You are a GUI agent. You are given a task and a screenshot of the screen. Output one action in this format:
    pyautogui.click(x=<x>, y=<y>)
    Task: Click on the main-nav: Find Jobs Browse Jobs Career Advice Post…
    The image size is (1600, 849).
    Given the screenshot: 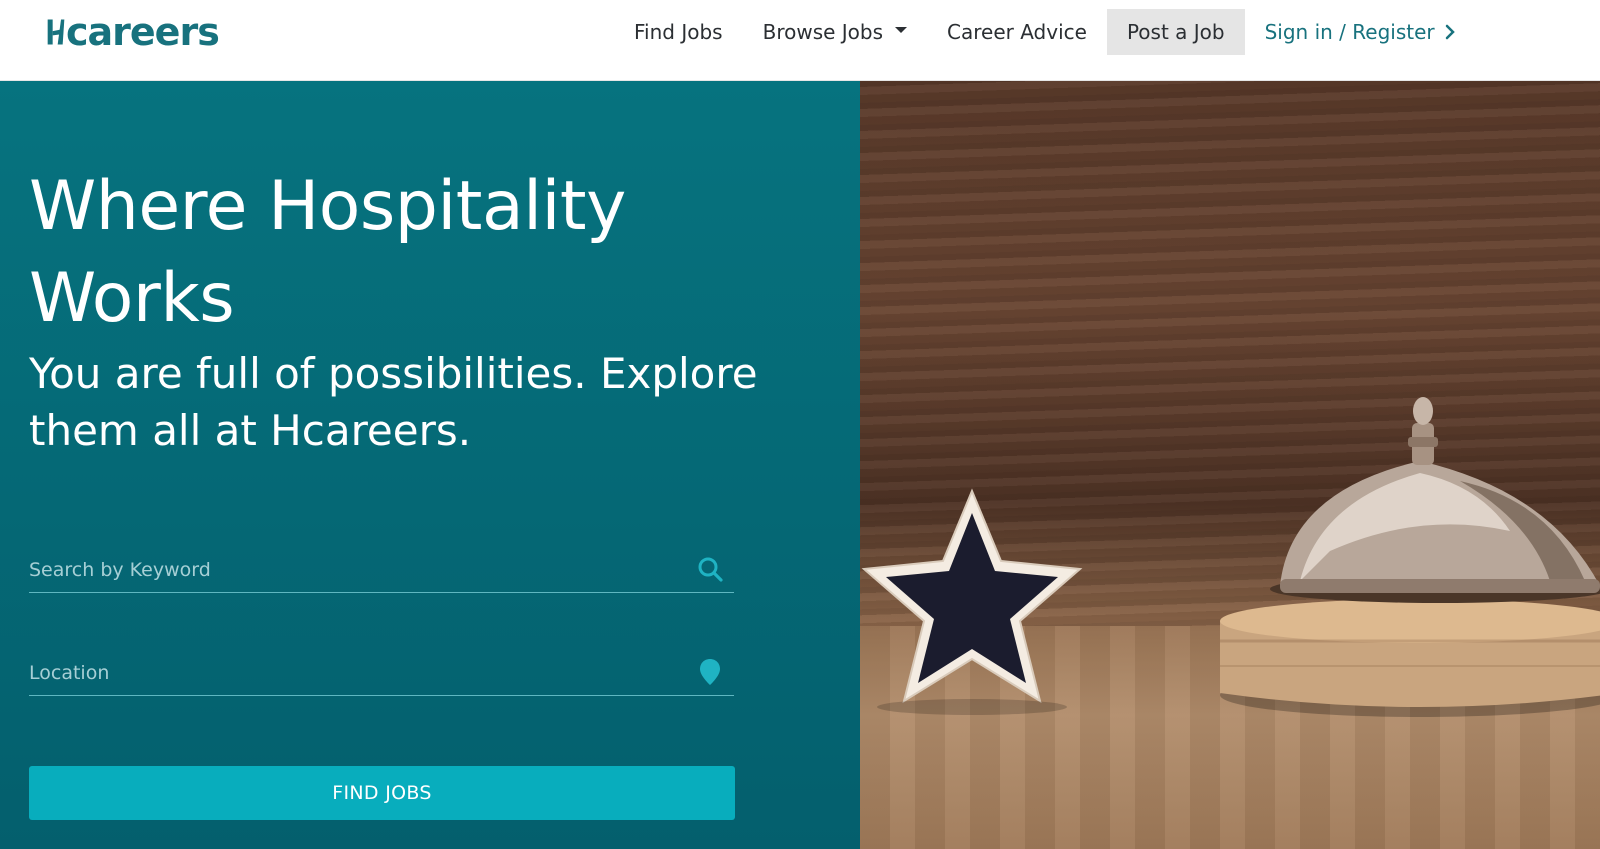 What is the action you would take?
    pyautogui.click(x=1034, y=32)
    